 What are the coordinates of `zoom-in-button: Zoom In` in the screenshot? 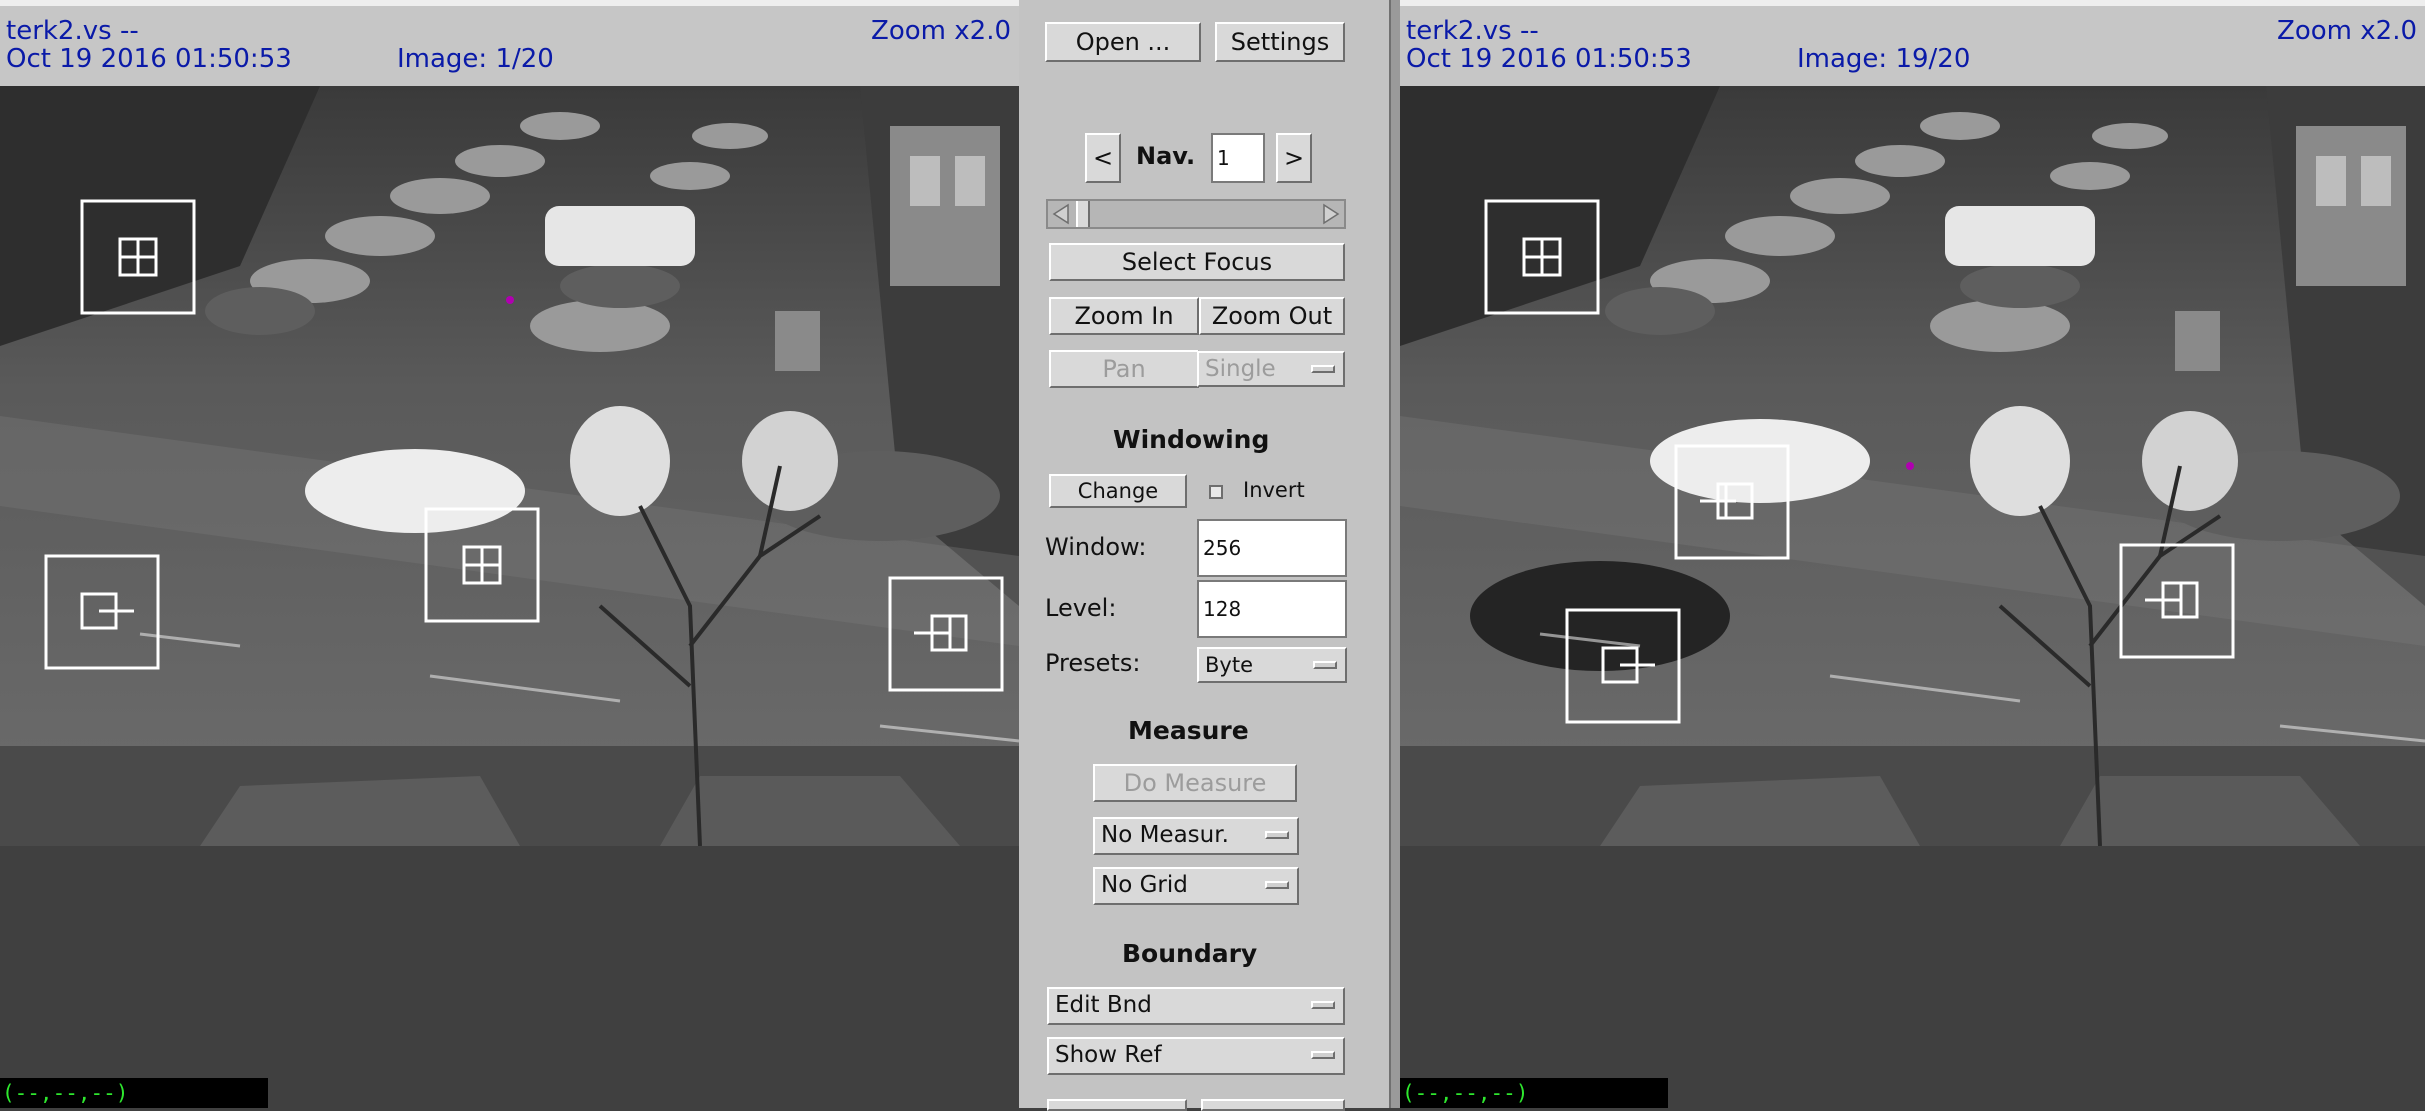 It's located at (1124, 316).